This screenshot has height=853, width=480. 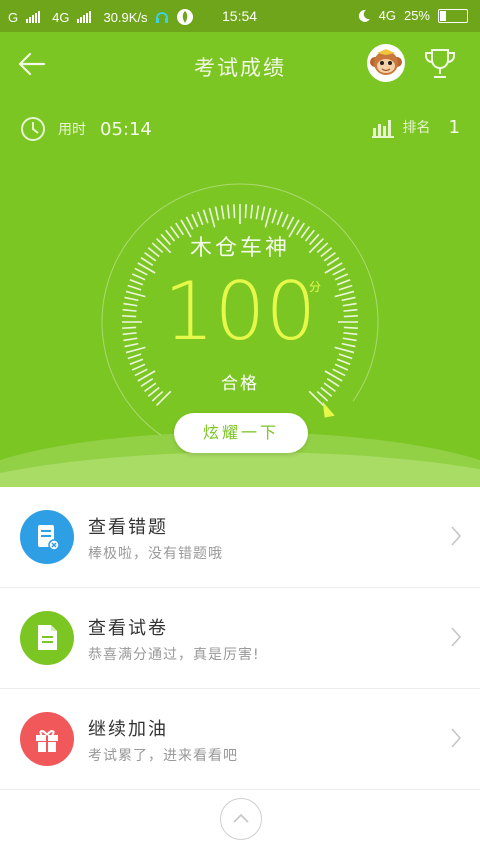 I want to click on score-value: 100, so click(x=240, y=311).